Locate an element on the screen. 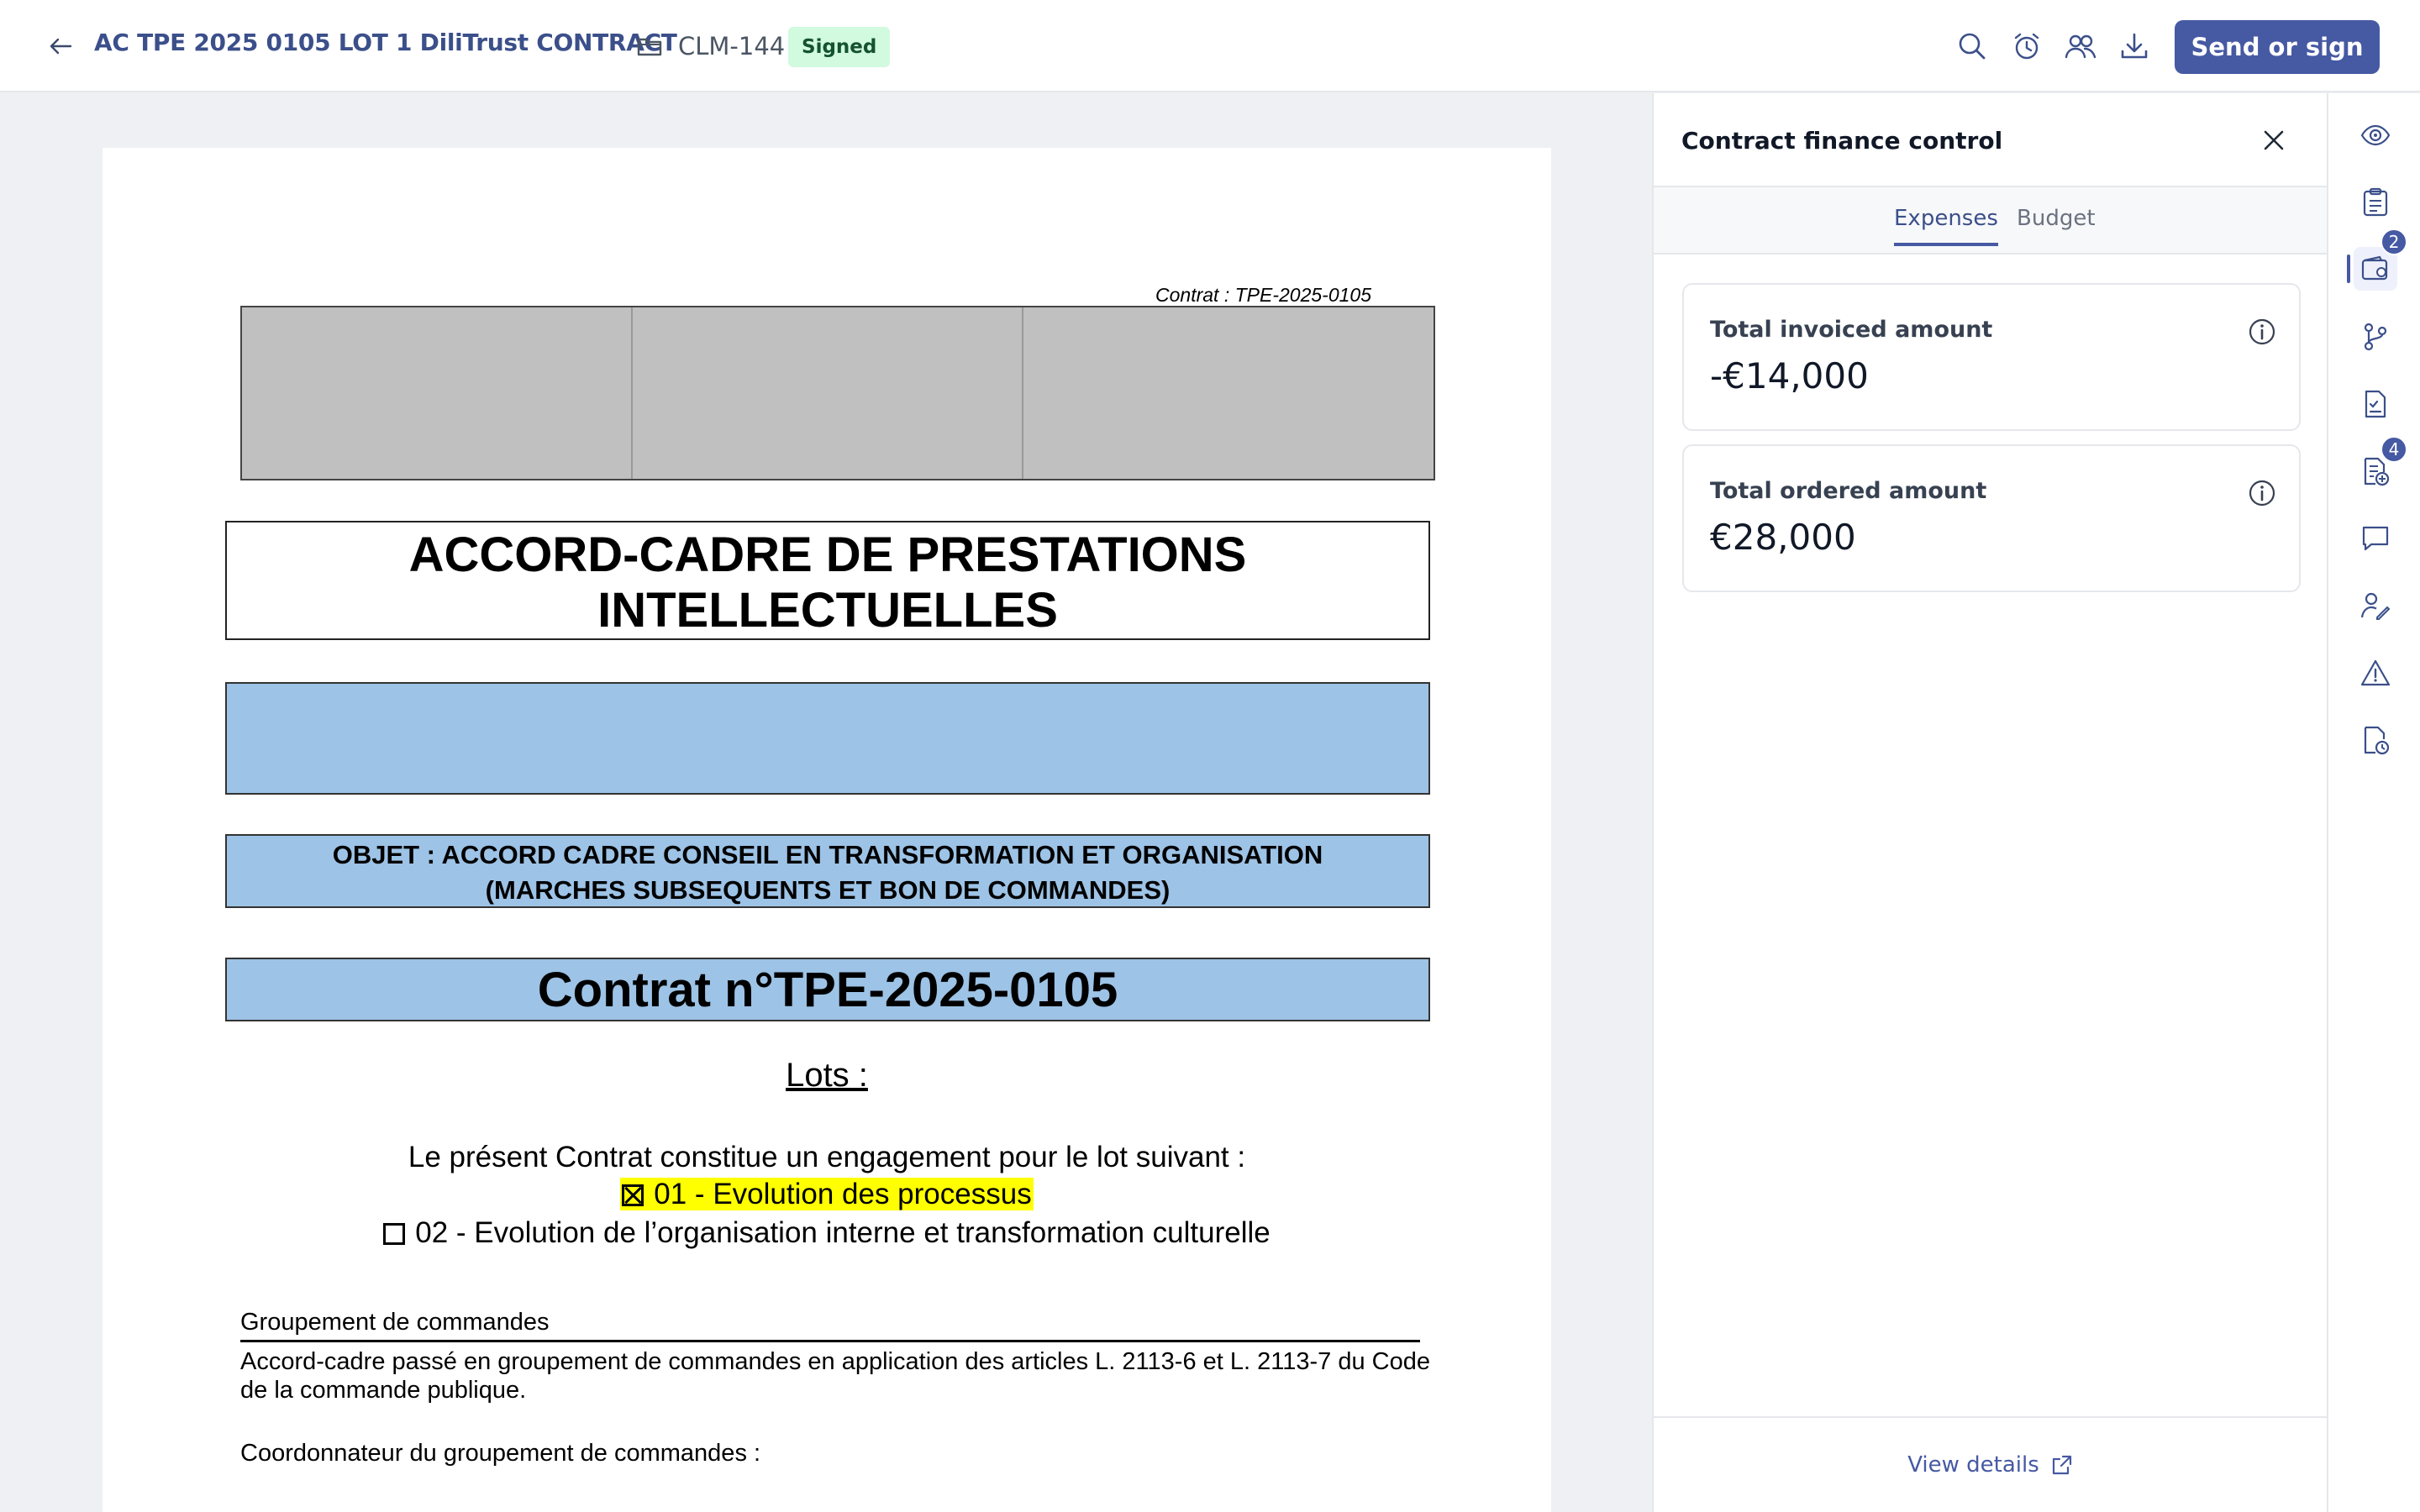  right-toolbar is located at coordinates (2373, 802).